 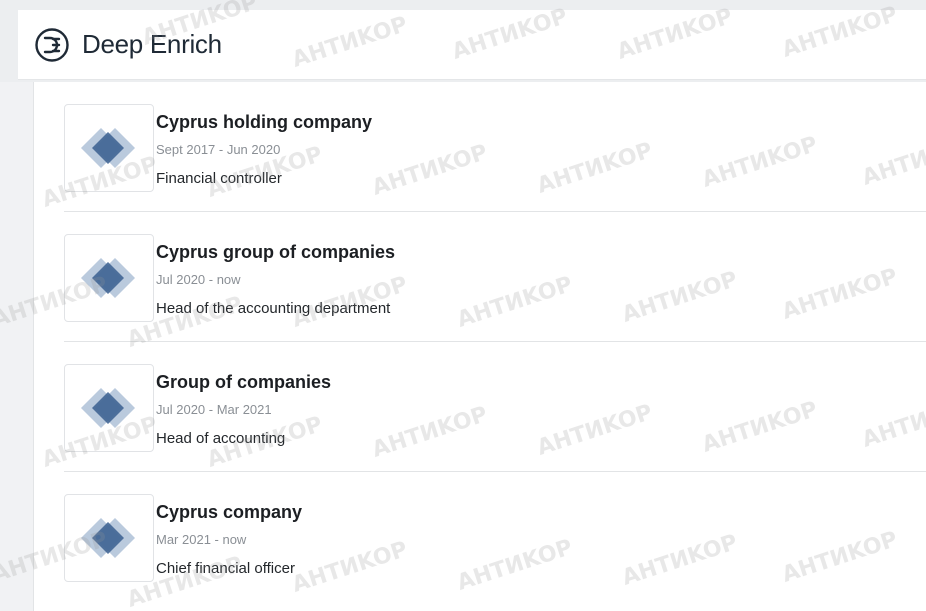 What do you see at coordinates (264, 122) in the screenshot?
I see `company-name: Cyprus holding company` at bounding box center [264, 122].